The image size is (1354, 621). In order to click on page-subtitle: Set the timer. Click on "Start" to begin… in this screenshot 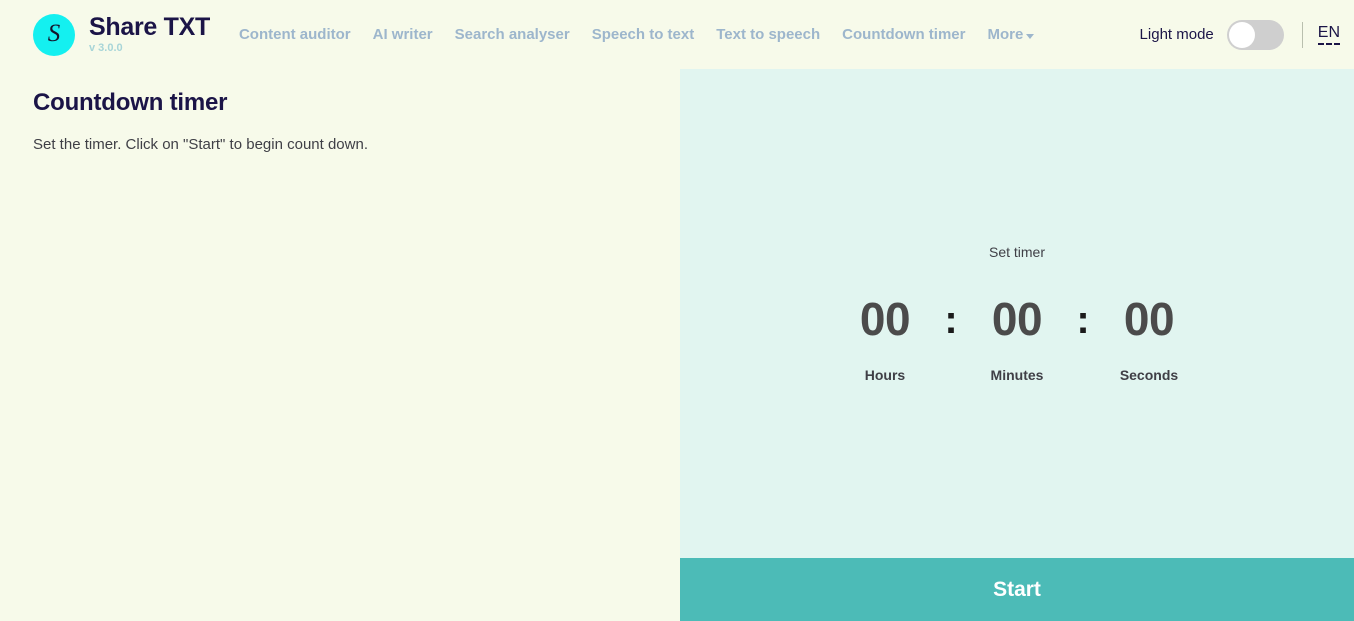, I will do `click(200, 144)`.